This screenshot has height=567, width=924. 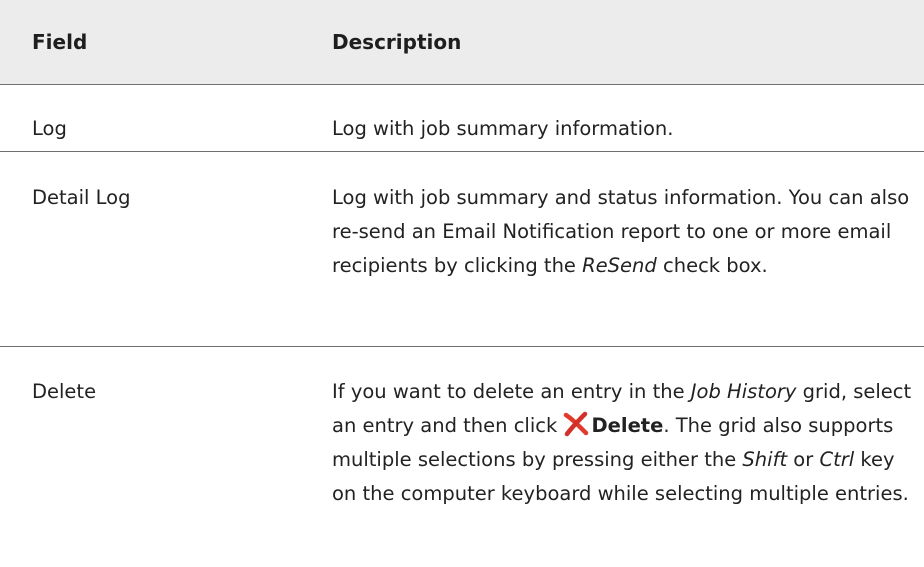 I want to click on table-header-row: Field Description, so click(x=462, y=42).